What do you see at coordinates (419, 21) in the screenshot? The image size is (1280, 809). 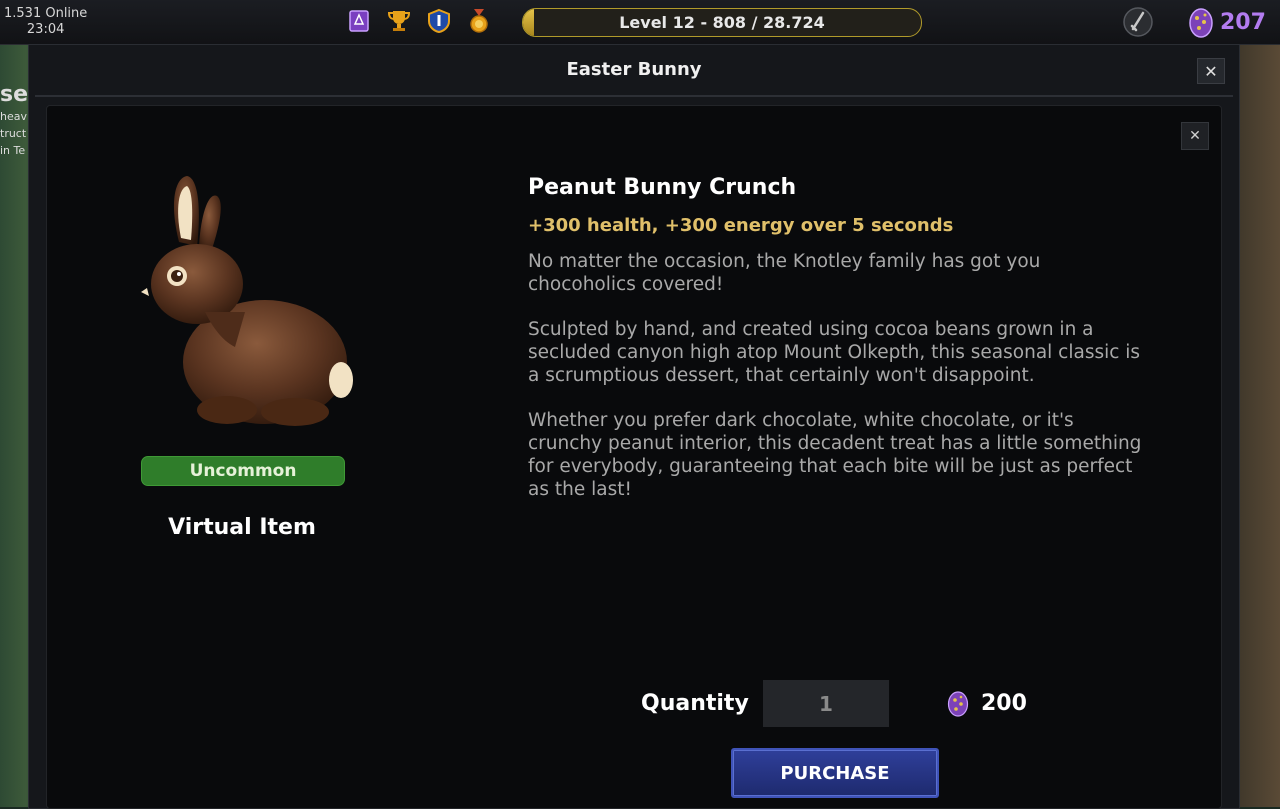 I see `hud-icons` at bounding box center [419, 21].